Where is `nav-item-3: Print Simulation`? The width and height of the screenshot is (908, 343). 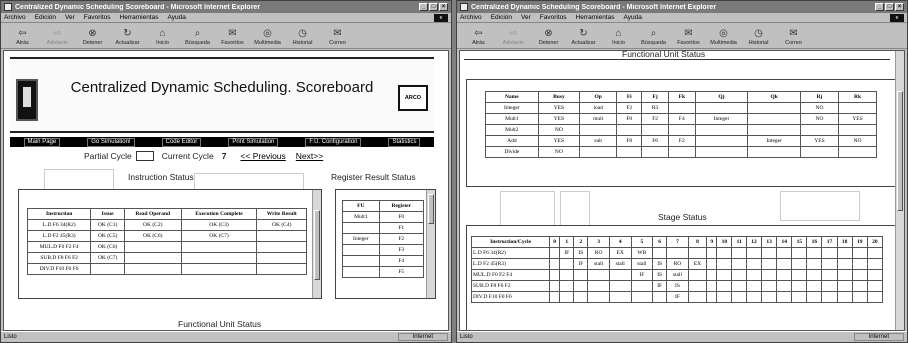 nav-item-3: Print Simulation is located at coordinates (253, 142).